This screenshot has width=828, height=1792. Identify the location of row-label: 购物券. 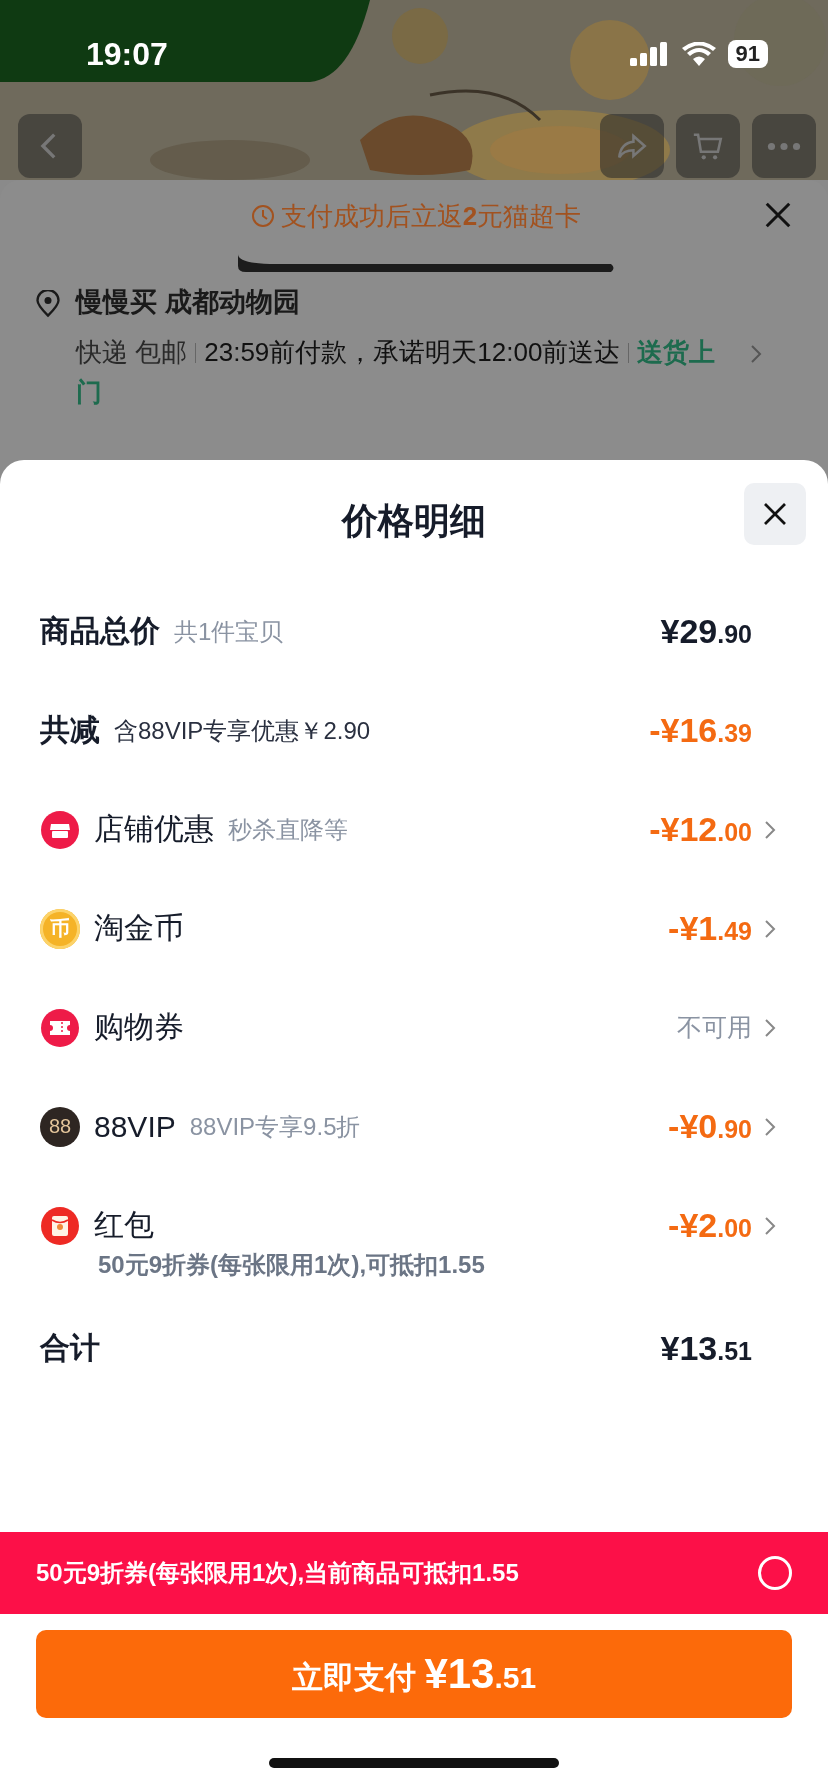
(139, 1027).